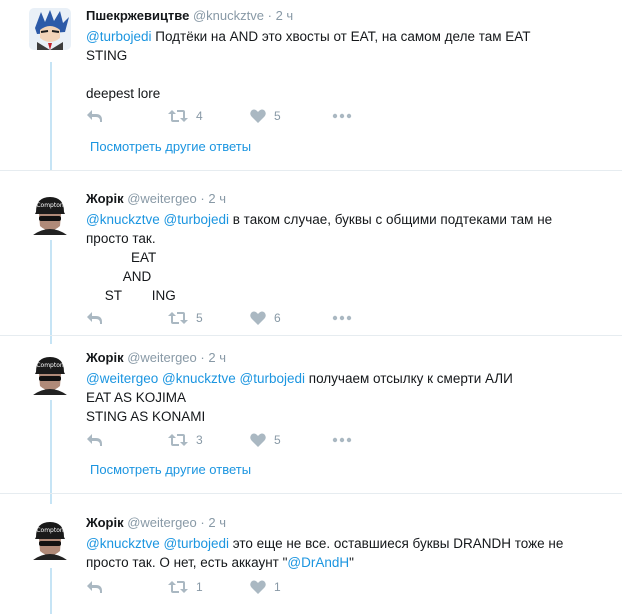  Describe the element at coordinates (136, 397) in the screenshot. I see `tweet-text-segment: EAT AS KOJIMA` at that location.